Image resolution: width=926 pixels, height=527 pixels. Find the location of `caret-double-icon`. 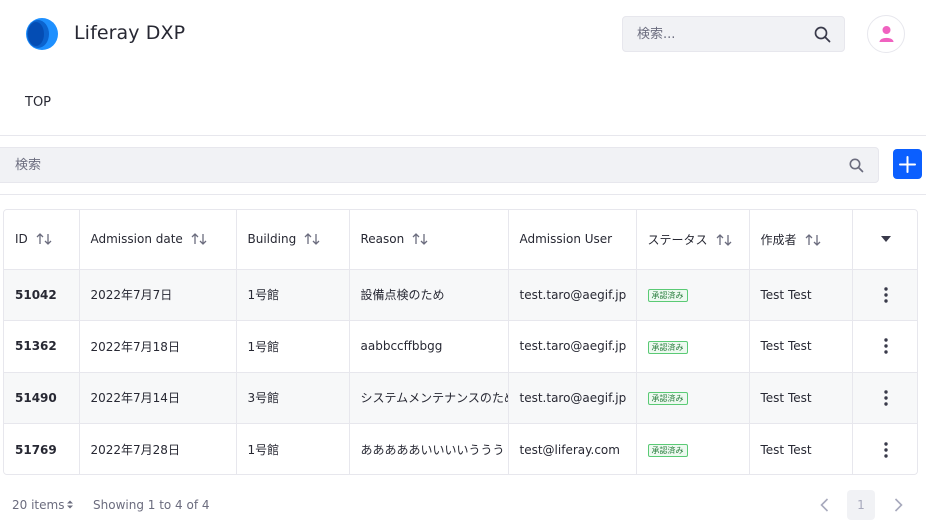

caret-double-icon is located at coordinates (70, 504).